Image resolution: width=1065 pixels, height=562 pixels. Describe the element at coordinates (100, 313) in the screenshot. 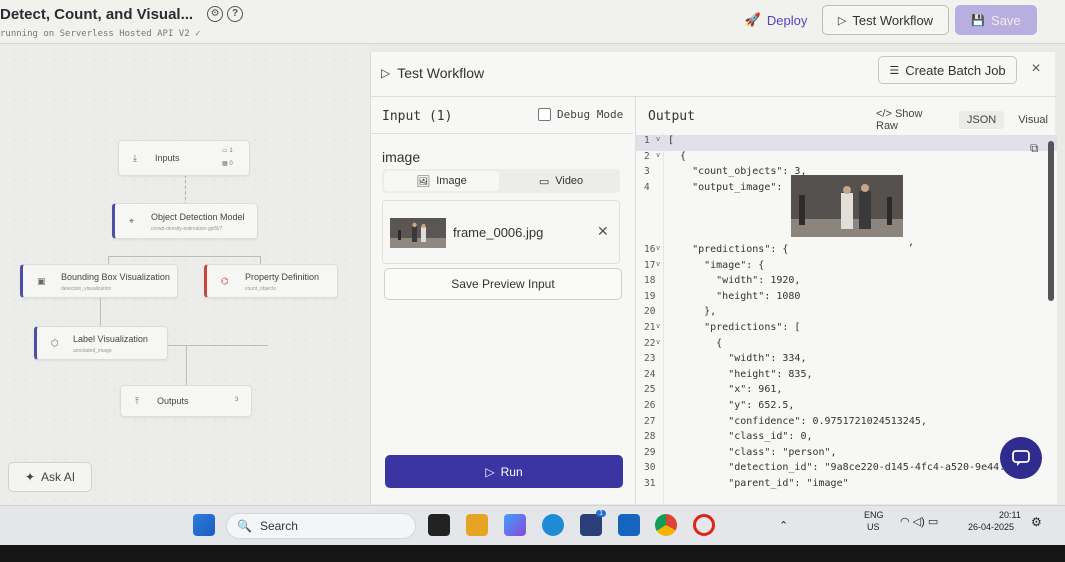

I see `edge-bbox-label` at that location.